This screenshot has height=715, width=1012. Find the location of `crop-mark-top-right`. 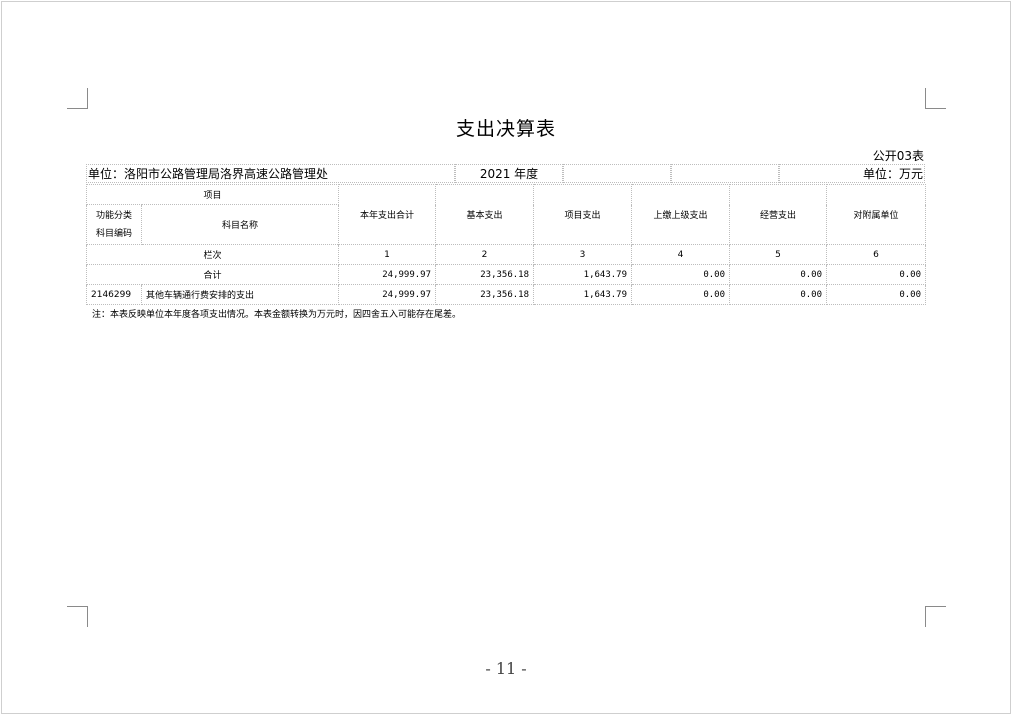

crop-mark-top-right is located at coordinates (935, 98).